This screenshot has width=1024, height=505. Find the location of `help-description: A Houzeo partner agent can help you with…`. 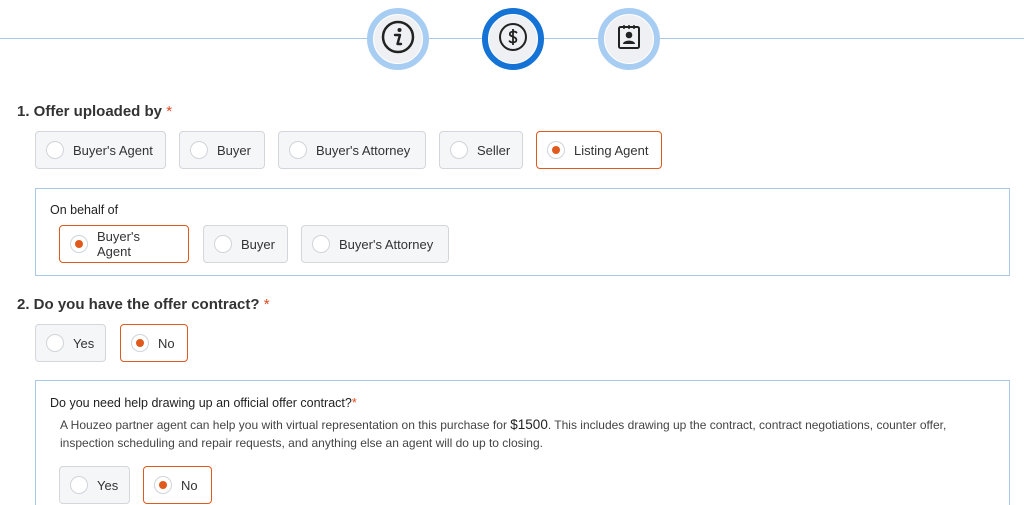

help-description: A Houzeo partner agent can help you with… is located at coordinates (525, 434).